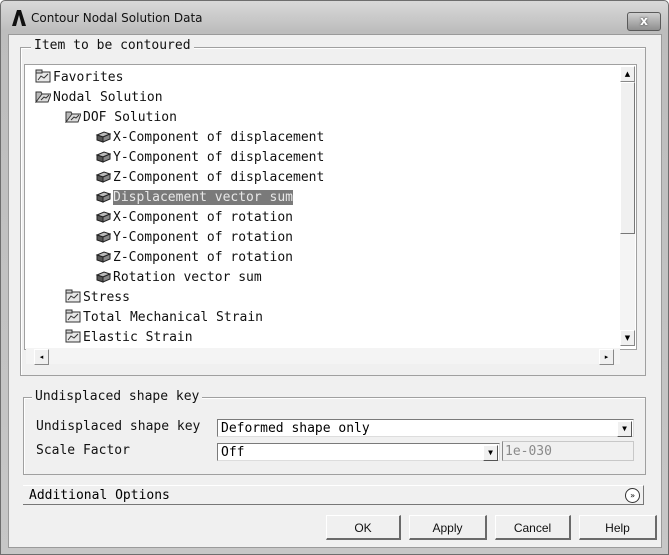 The width and height of the screenshot is (669, 555). What do you see at coordinates (627, 158) in the screenshot?
I see `scroll-thumb` at bounding box center [627, 158].